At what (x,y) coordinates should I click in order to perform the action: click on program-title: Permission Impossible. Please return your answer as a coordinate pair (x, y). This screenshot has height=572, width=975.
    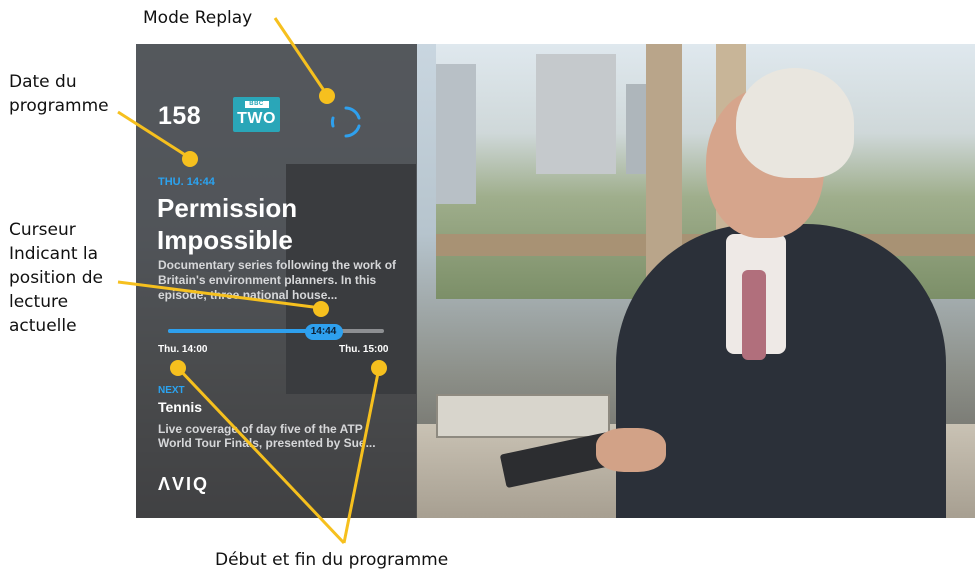
    Looking at the image, I should click on (227, 224).